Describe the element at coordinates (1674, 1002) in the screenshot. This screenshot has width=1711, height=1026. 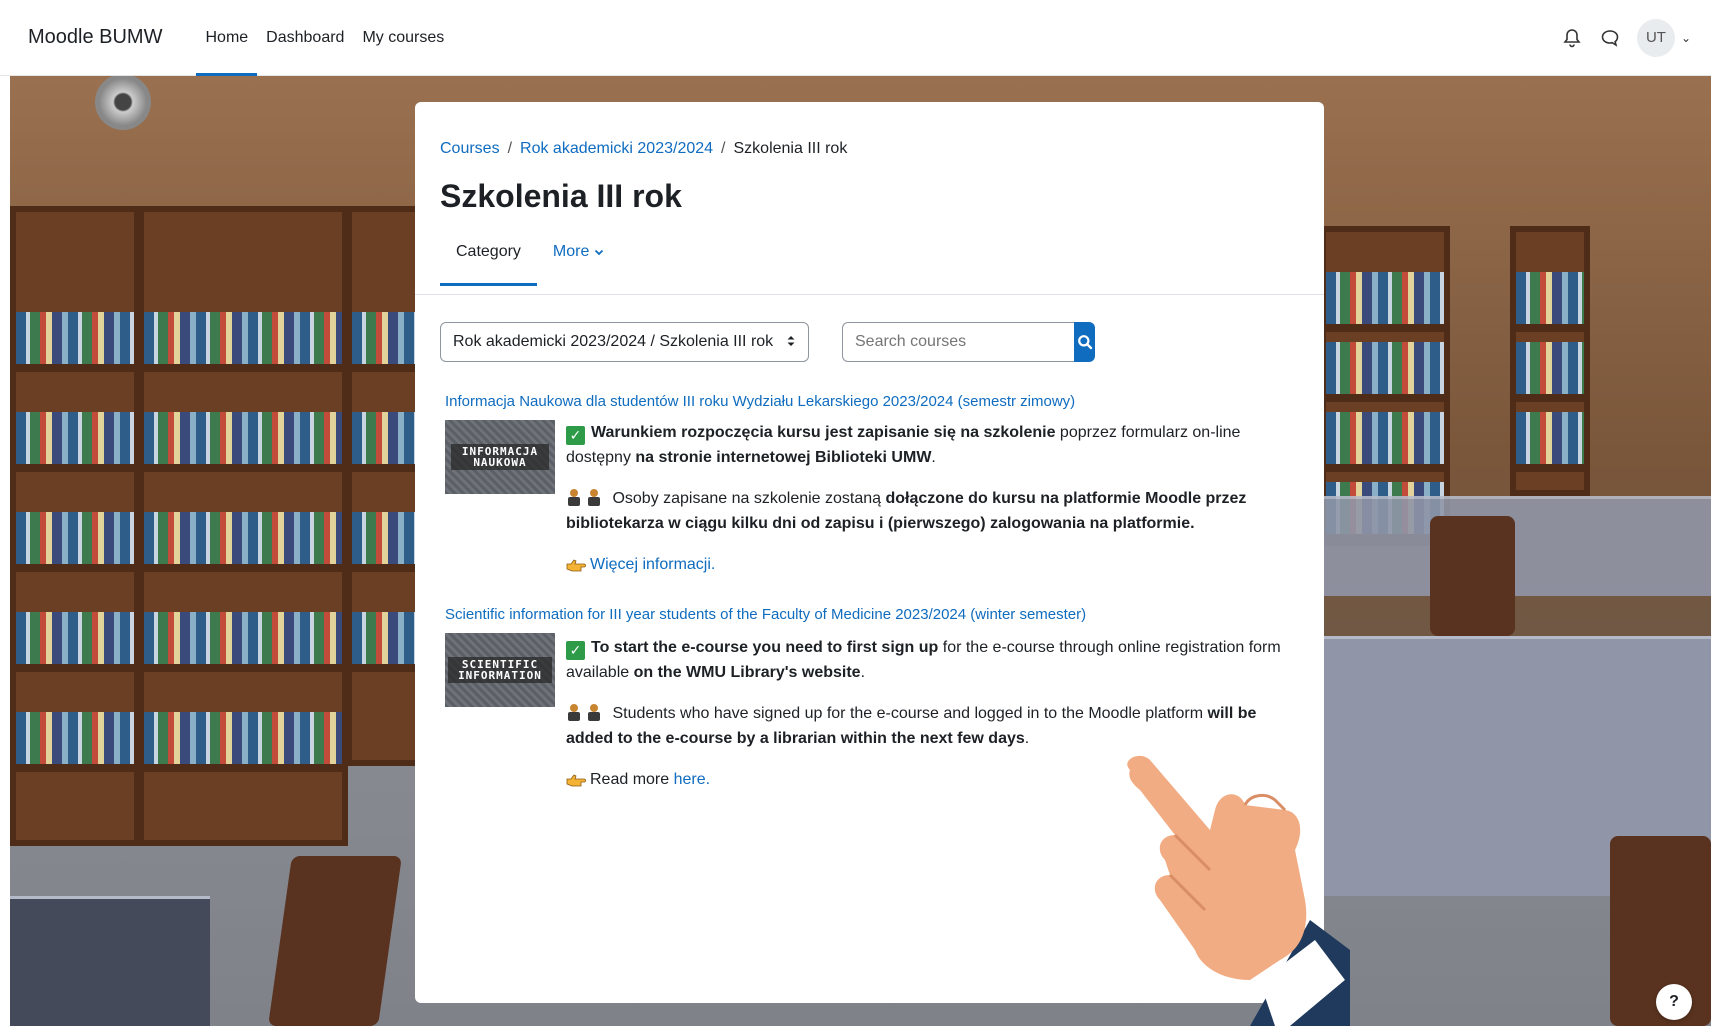
I see `help-button: ?` at that location.